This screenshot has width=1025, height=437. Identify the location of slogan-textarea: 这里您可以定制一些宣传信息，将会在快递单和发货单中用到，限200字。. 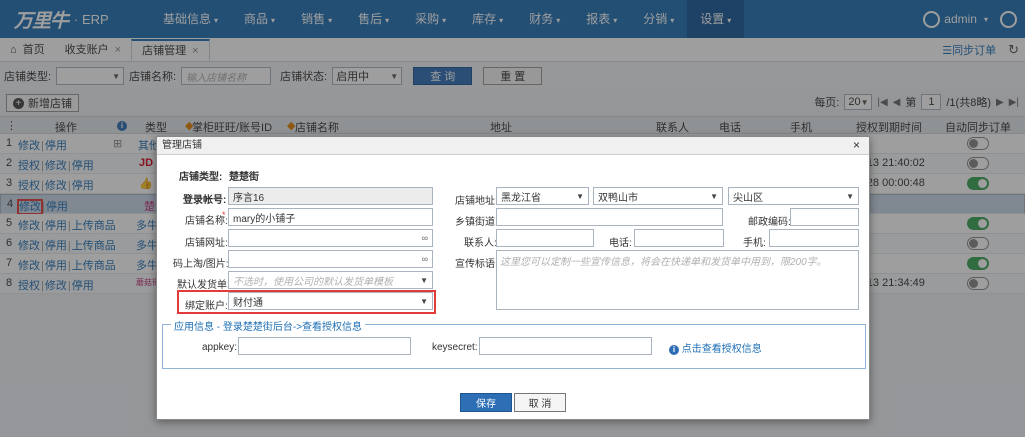
(677, 280).